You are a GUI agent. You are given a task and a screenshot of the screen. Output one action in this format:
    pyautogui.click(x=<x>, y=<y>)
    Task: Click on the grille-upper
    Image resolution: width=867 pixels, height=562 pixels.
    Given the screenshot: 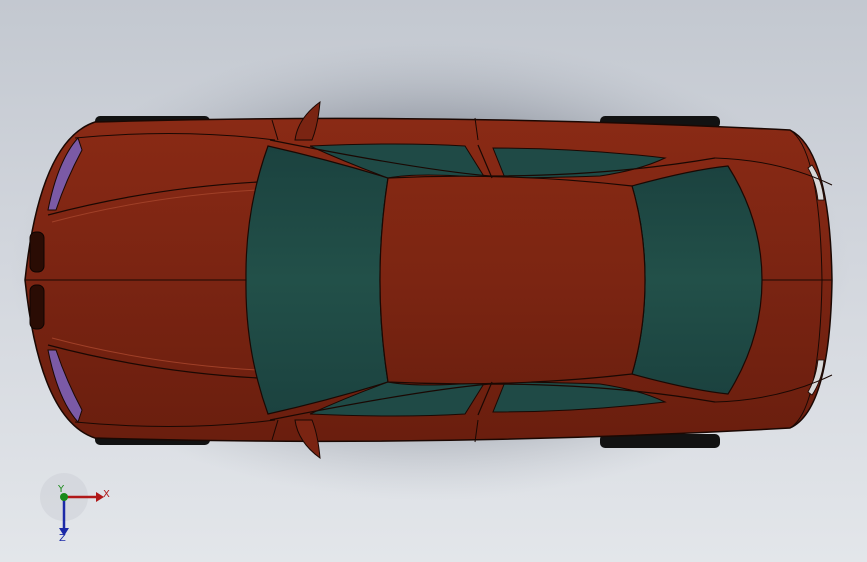 What is the action you would take?
    pyautogui.click(x=37, y=252)
    